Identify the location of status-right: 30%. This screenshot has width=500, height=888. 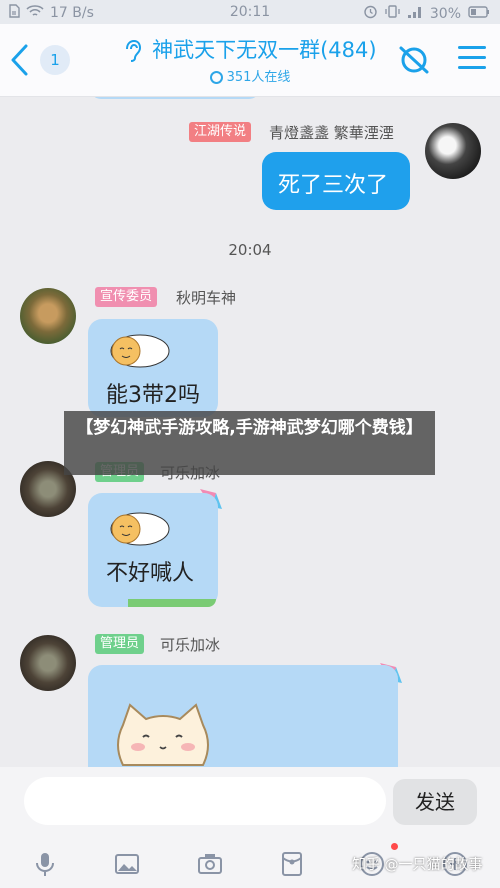
(426, 13).